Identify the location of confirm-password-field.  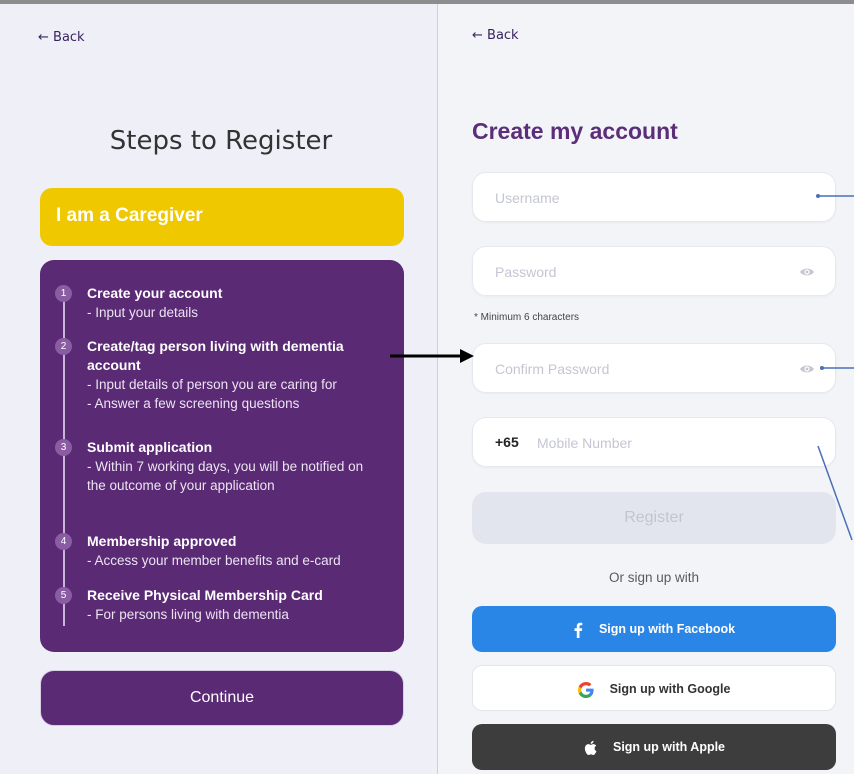
(654, 368).